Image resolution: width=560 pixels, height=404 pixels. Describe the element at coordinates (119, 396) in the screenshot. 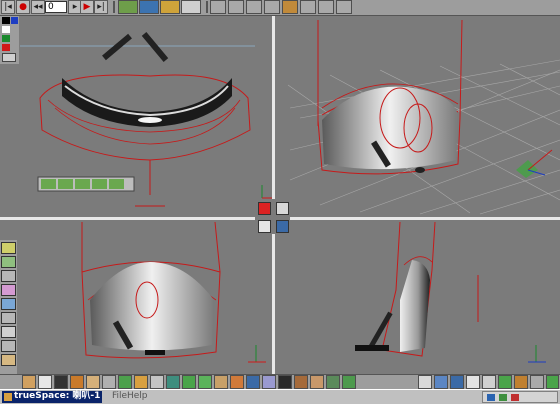

I see `menu-file: File` at that location.